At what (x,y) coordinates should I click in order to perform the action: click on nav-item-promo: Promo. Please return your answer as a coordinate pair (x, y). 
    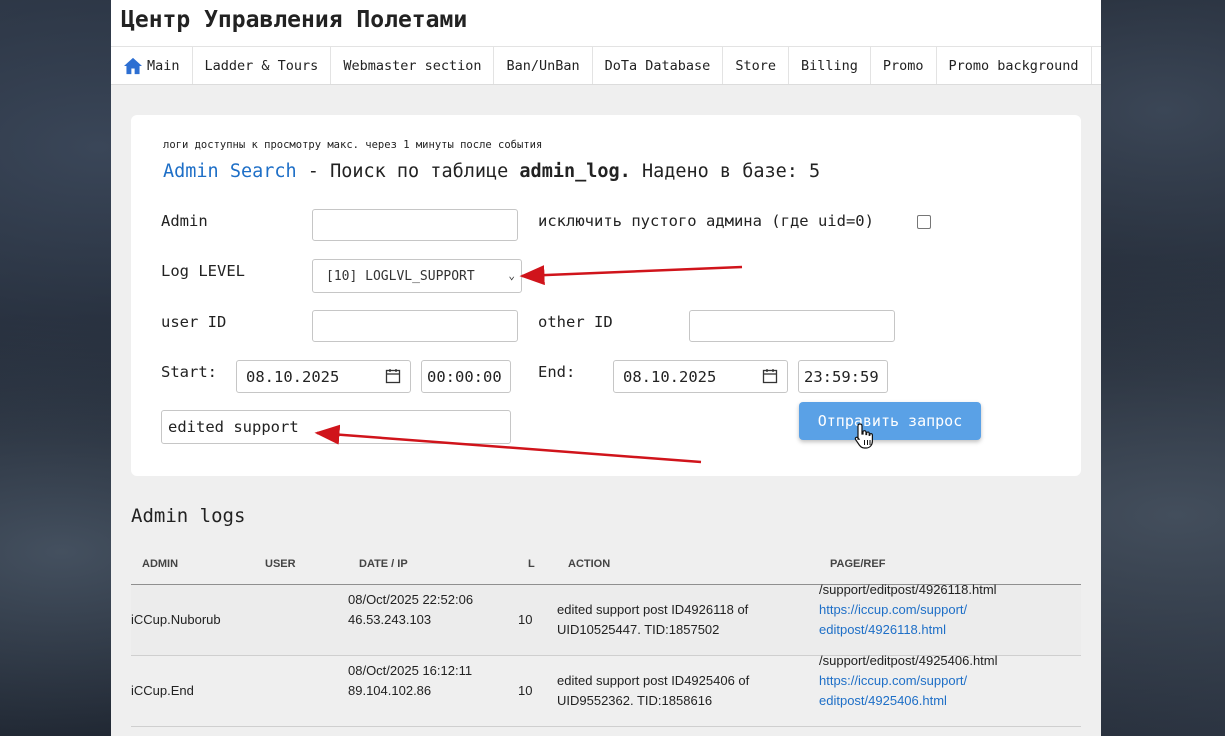
    Looking at the image, I should click on (904, 65).